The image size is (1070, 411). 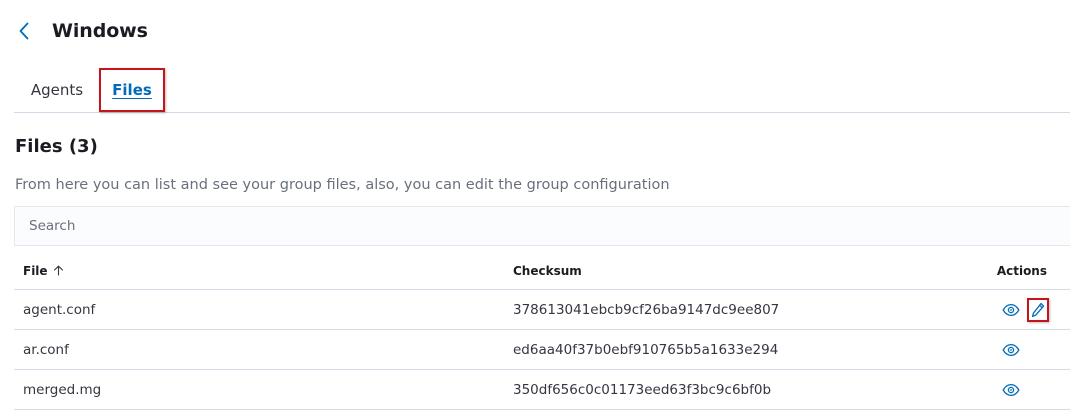 I want to click on tab-files: Files, so click(x=132, y=90).